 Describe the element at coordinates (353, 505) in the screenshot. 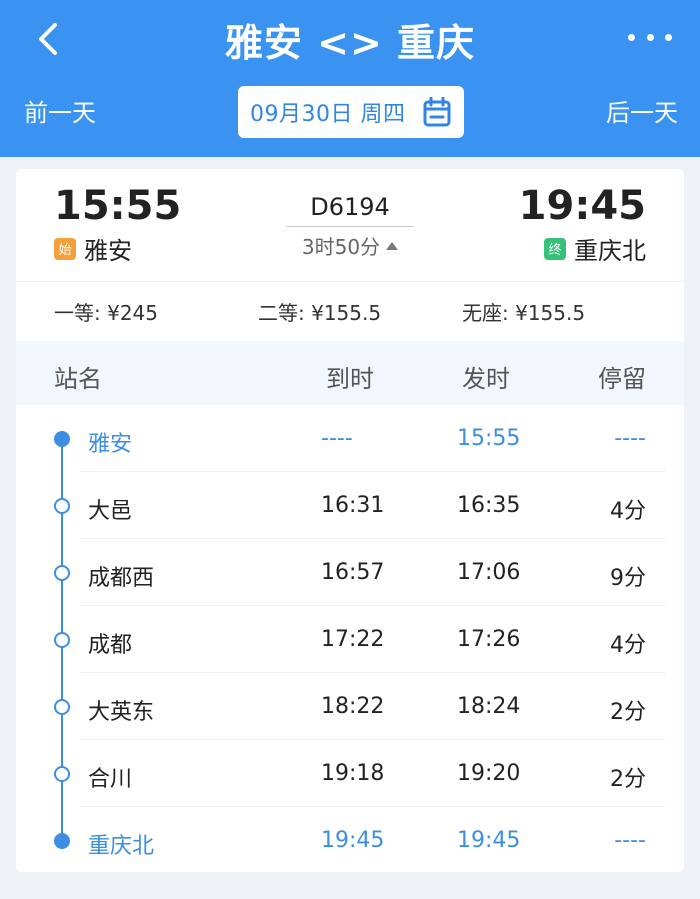

I see `row-arrive: 16:31` at that location.